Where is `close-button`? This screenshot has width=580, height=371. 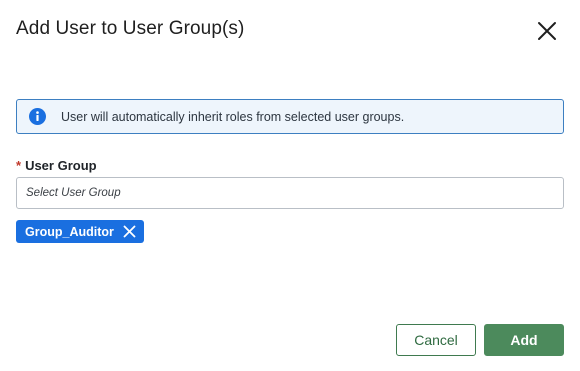 close-button is located at coordinates (547, 33).